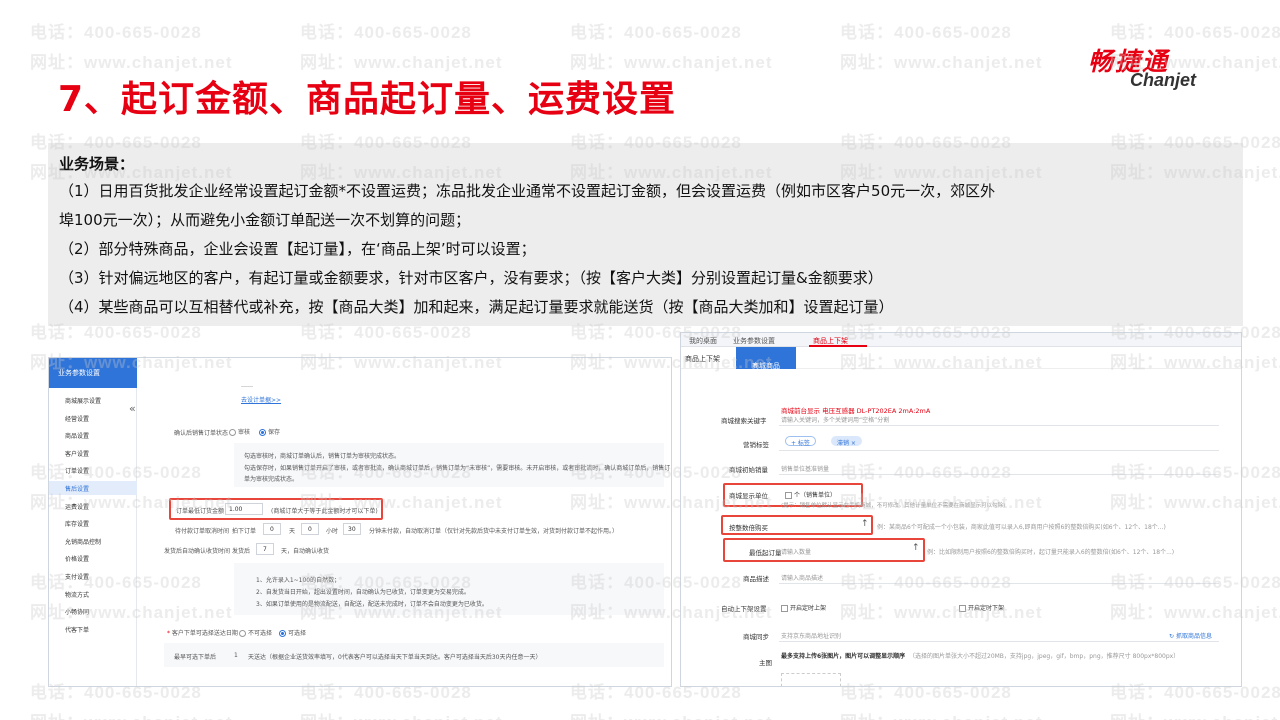 The image size is (1280, 720). Describe the element at coordinates (195, 657) in the screenshot. I see `earliest-label: 最早可选下单后` at that location.